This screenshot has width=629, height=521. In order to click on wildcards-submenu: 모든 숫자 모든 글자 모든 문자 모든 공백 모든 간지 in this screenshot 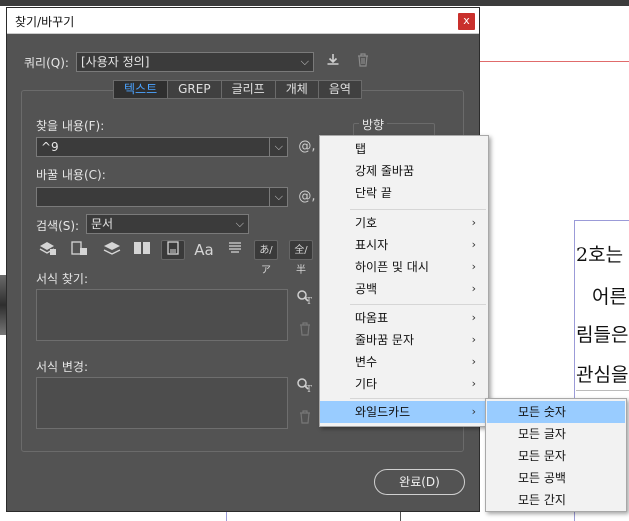, I will do `click(556, 455)`.